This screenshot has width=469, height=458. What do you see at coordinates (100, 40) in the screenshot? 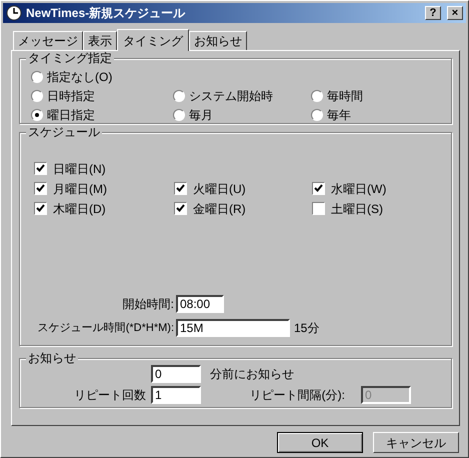
I see `tab: 表示` at bounding box center [100, 40].